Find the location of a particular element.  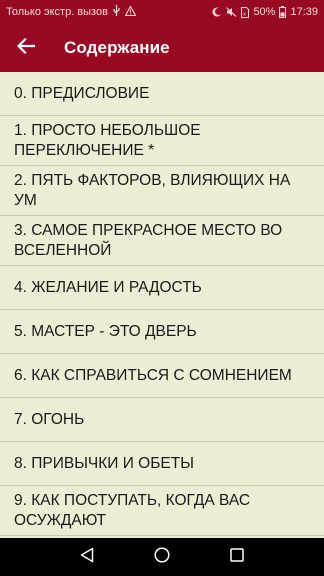

battery-icon is located at coordinates (283, 12).